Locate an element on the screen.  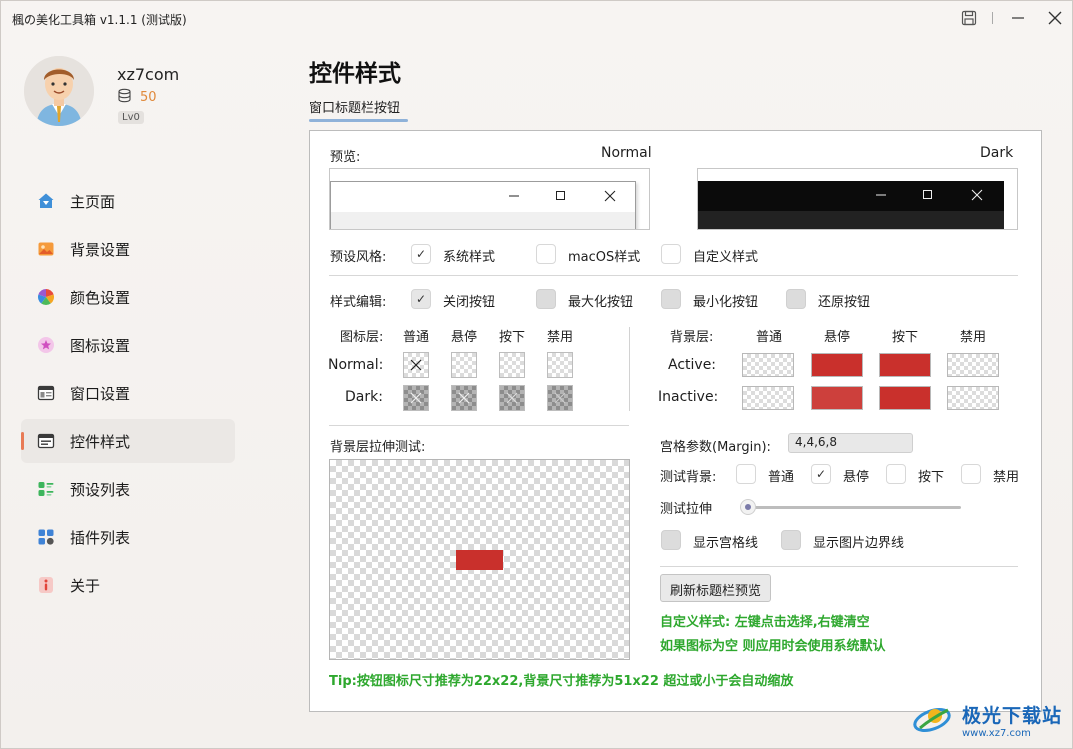
test-bg-disabled-label: 禁用 is located at coordinates (1006, 477).